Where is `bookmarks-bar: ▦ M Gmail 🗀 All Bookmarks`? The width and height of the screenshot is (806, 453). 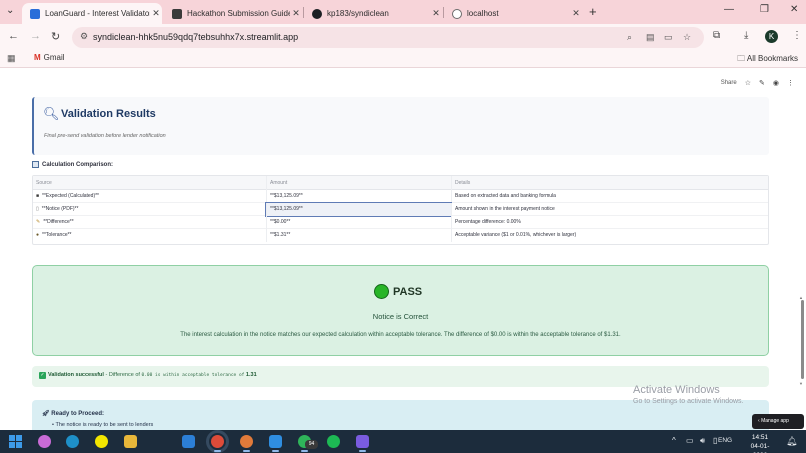
bookmarks-bar: ▦ M Gmail 🗀 All Bookmarks is located at coordinates (403, 59).